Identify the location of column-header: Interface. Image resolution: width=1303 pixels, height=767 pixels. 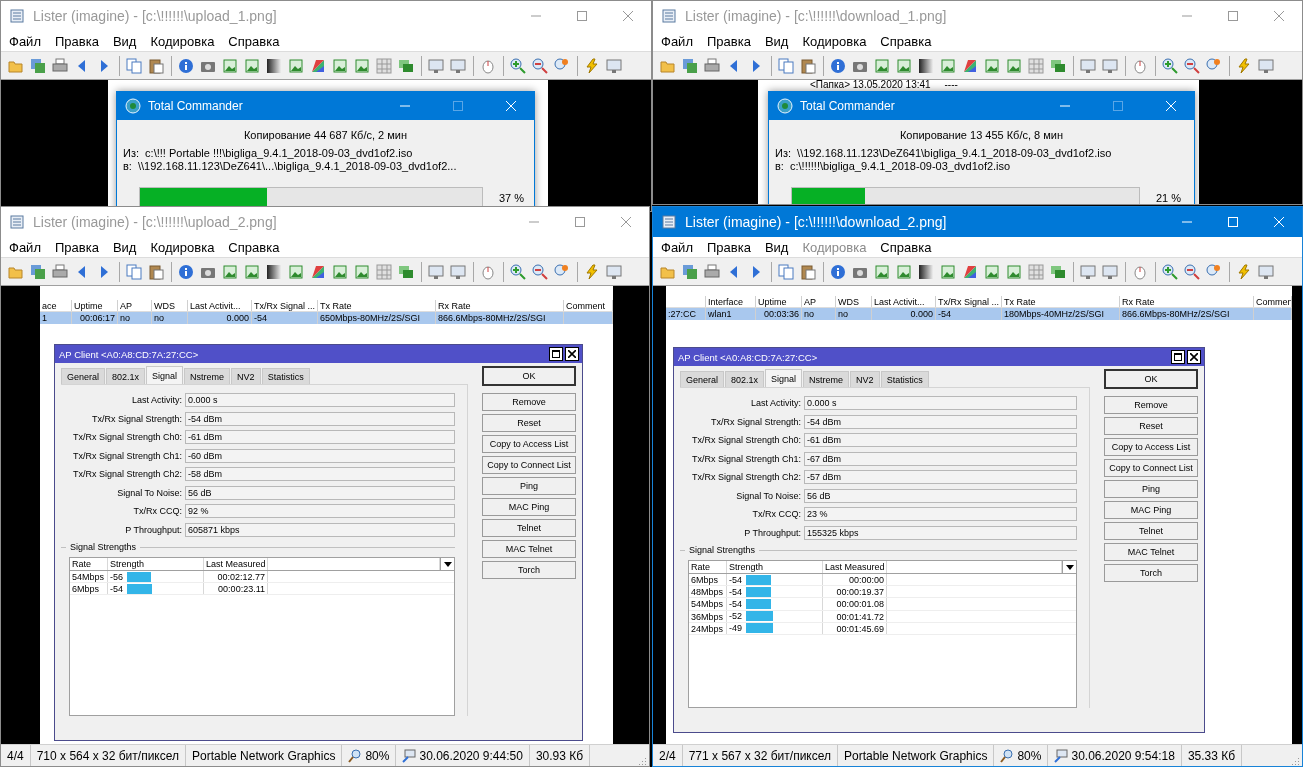
(731, 301).